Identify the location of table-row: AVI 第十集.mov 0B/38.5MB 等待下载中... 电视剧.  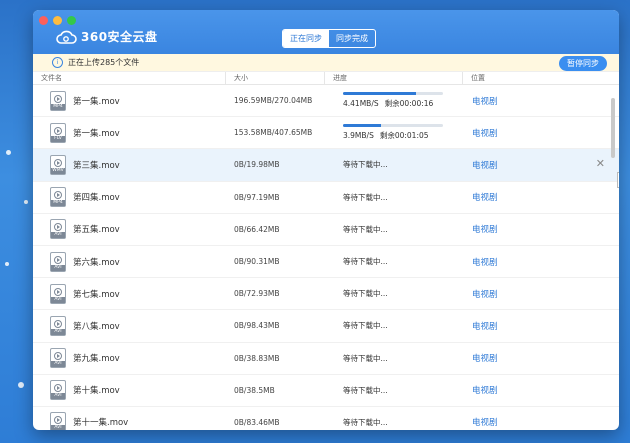
(326, 391).